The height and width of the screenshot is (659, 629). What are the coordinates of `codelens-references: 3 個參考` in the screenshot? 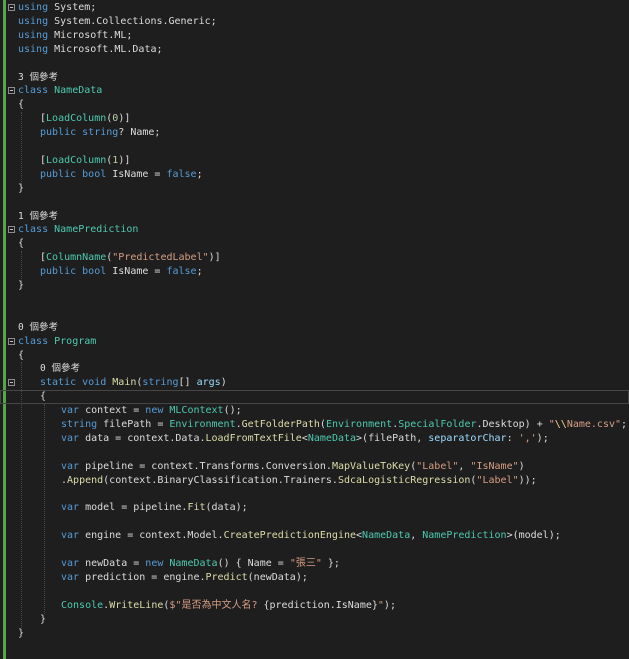 It's located at (314, 78).